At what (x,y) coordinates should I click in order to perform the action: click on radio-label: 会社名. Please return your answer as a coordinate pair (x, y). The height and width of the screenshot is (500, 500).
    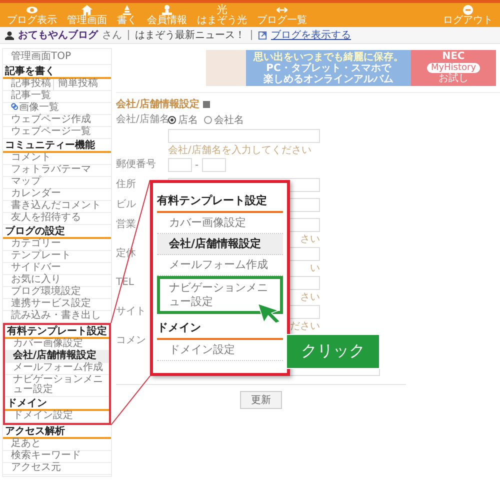
    Looking at the image, I should click on (229, 120).